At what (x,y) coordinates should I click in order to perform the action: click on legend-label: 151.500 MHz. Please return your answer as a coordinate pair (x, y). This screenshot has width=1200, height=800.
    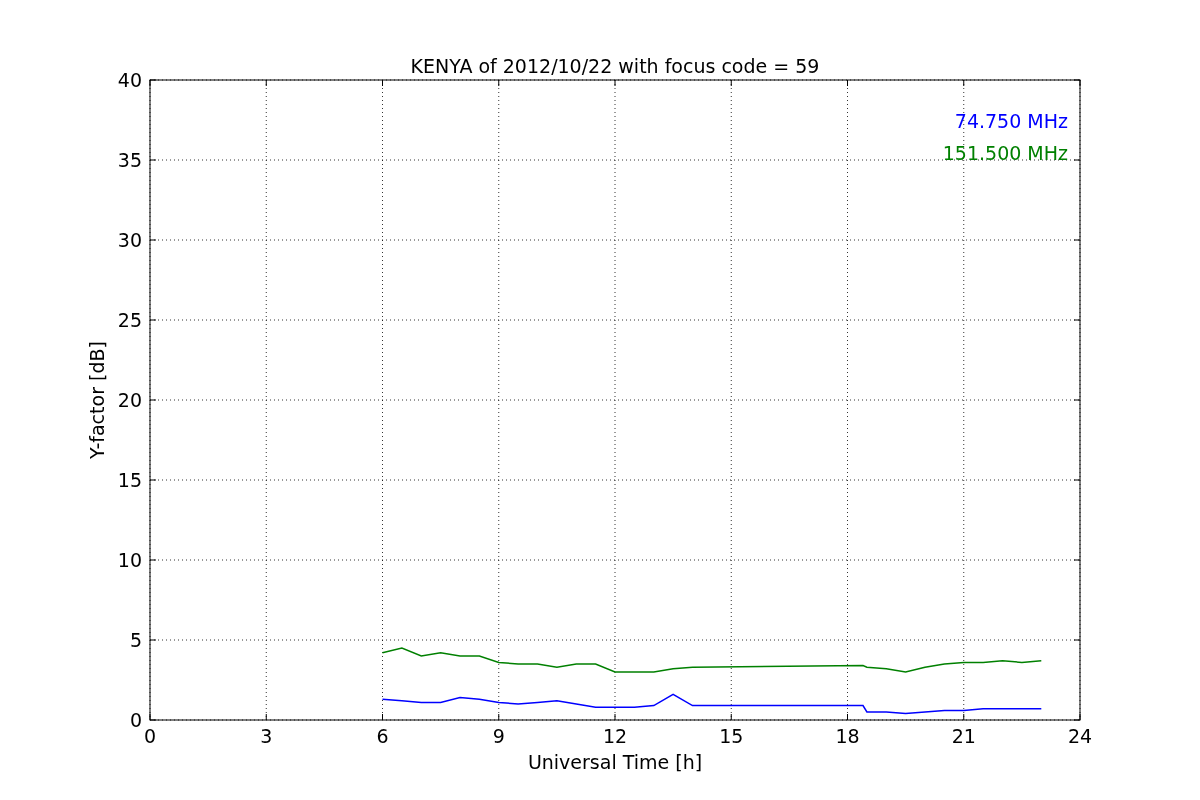
    Looking at the image, I should click on (1005, 153).